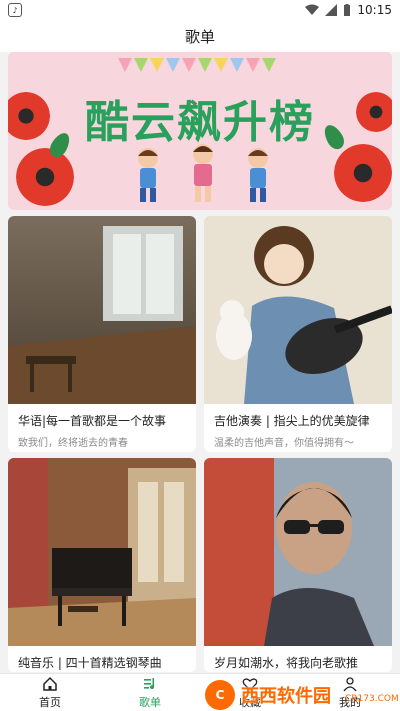 The height and width of the screenshot is (711, 400). I want to click on profile-icon, so click(350, 683).